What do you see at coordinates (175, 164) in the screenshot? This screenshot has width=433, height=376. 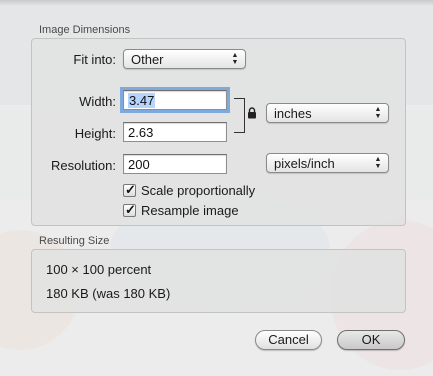 I see `resolution-field: 200` at bounding box center [175, 164].